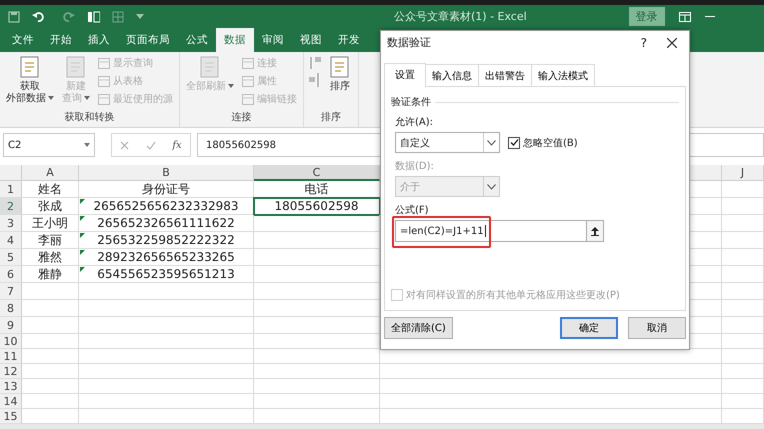  What do you see at coordinates (166, 274) in the screenshot?
I see `table-cell: 654556523595651213` at bounding box center [166, 274].